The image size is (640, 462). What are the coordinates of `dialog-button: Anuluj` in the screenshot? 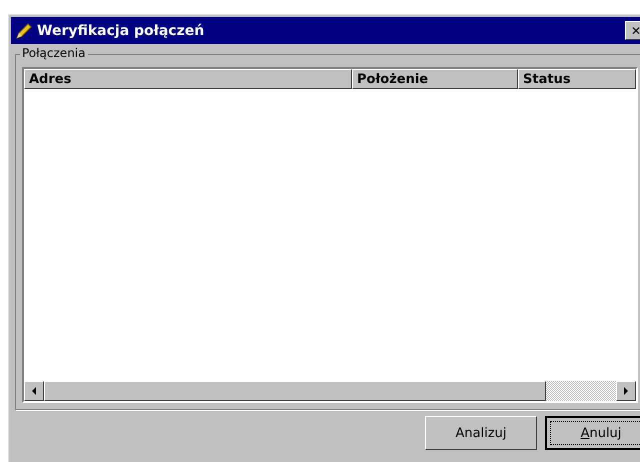 It's located at (592, 433).